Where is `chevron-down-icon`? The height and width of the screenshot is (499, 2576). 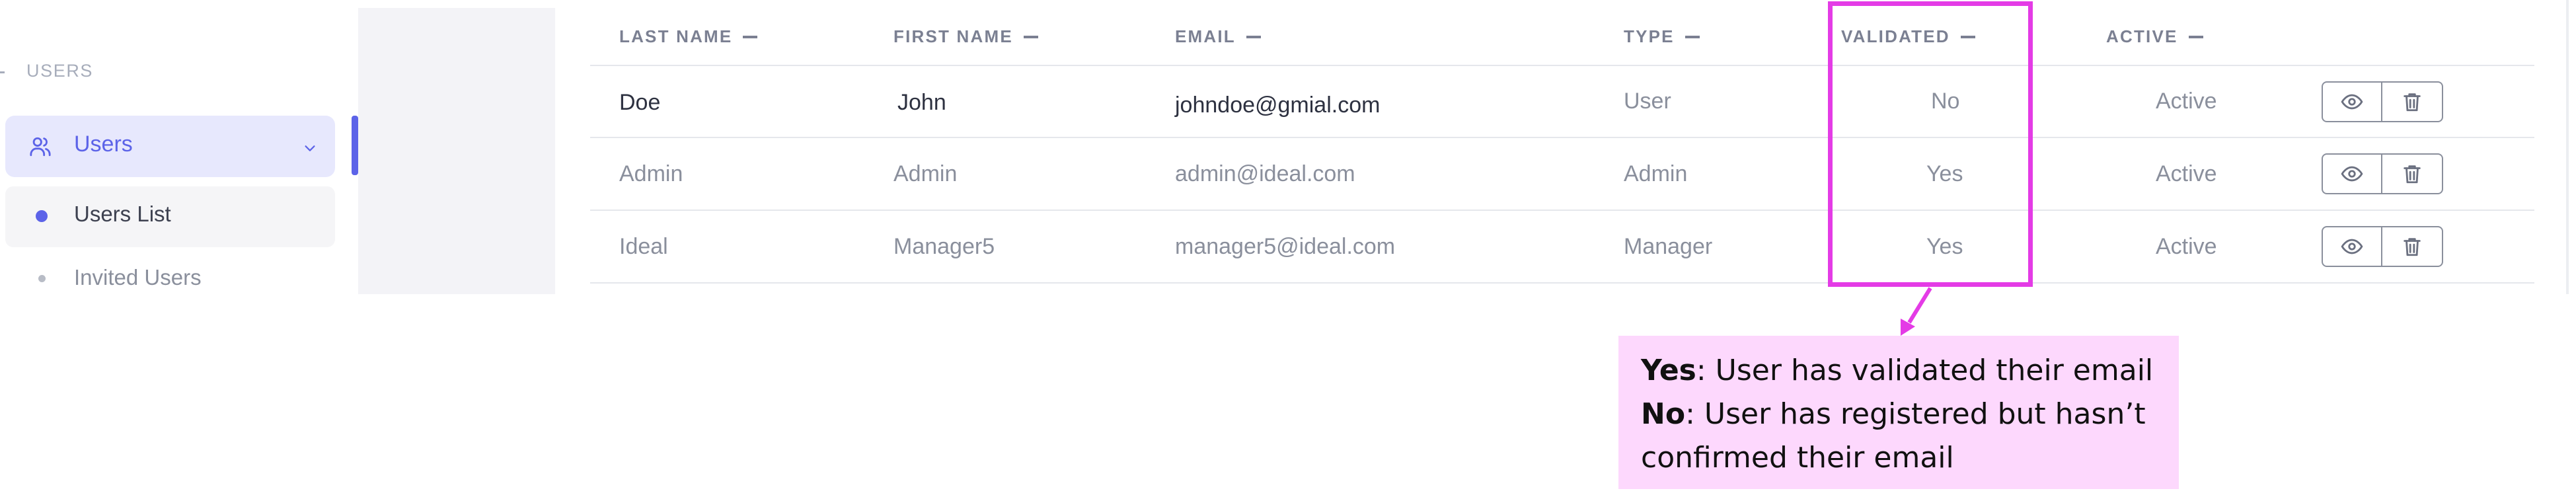
chevron-down-icon is located at coordinates (310, 148).